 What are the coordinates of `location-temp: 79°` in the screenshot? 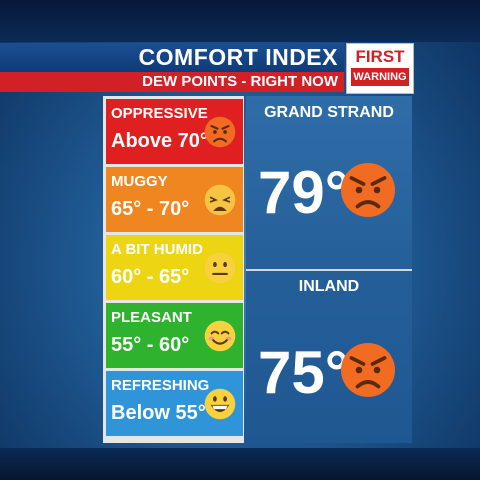 It's located at (303, 192).